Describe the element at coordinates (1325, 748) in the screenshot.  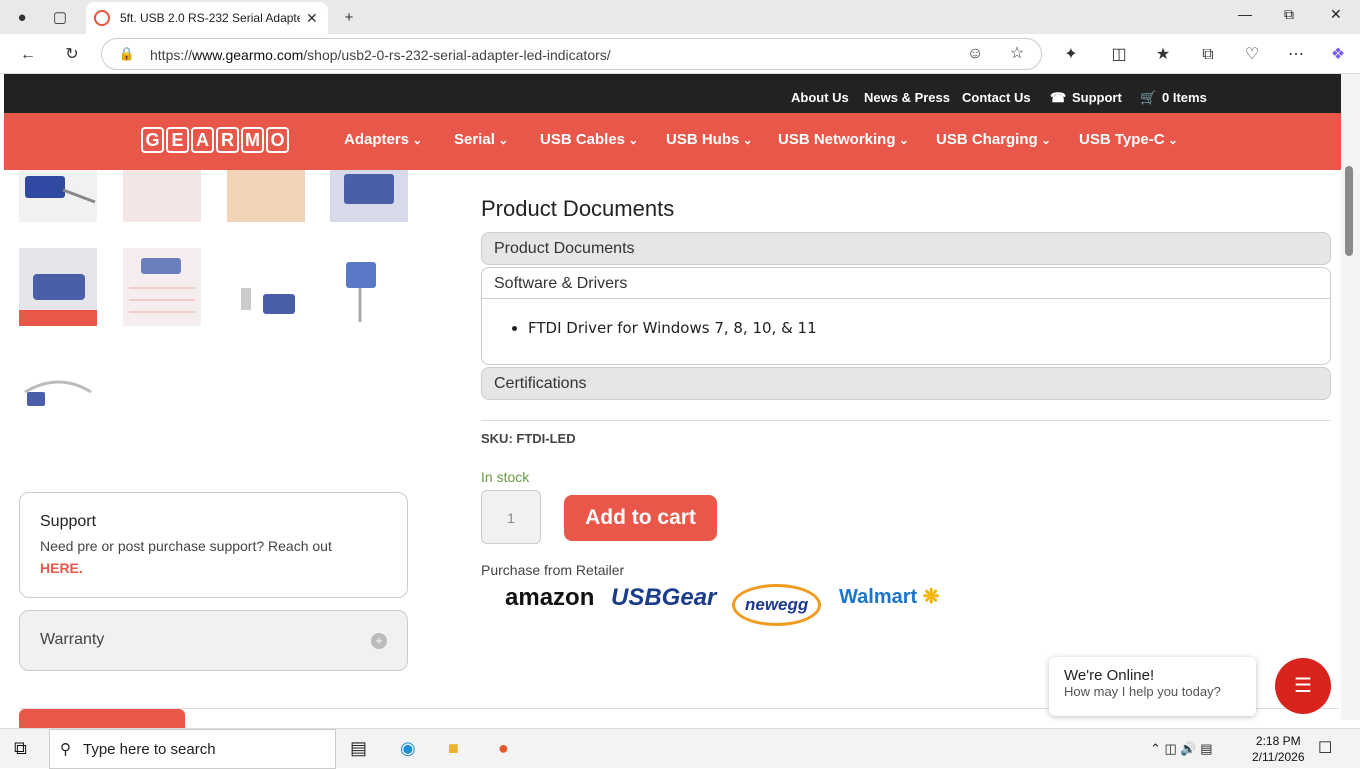
I see `notifications-icon: ☐` at that location.